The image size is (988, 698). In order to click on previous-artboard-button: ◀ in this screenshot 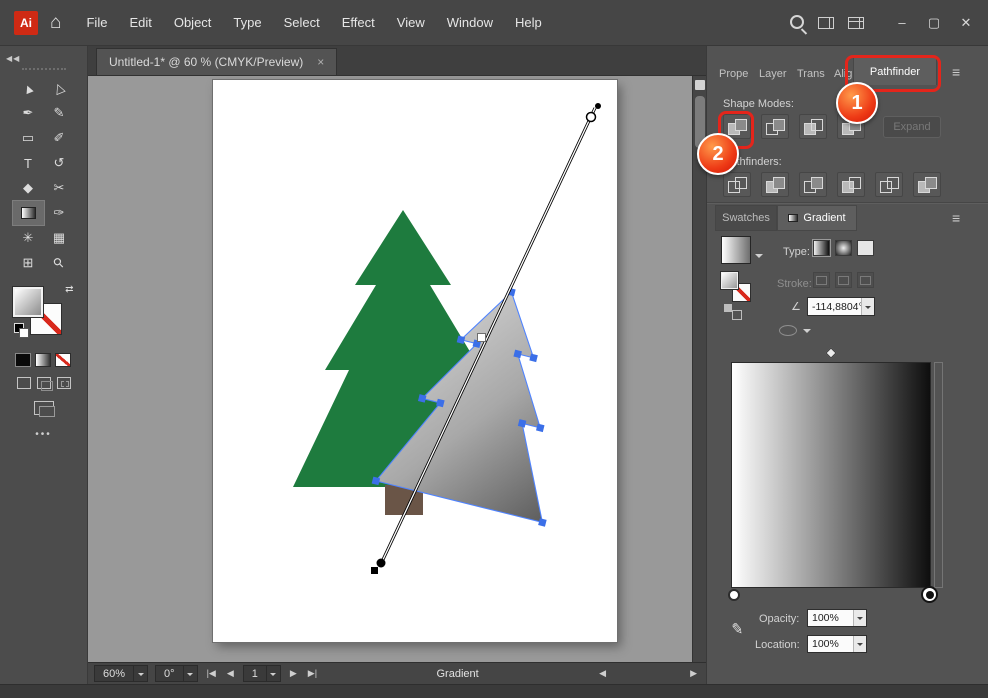, I will do `click(230, 673)`.